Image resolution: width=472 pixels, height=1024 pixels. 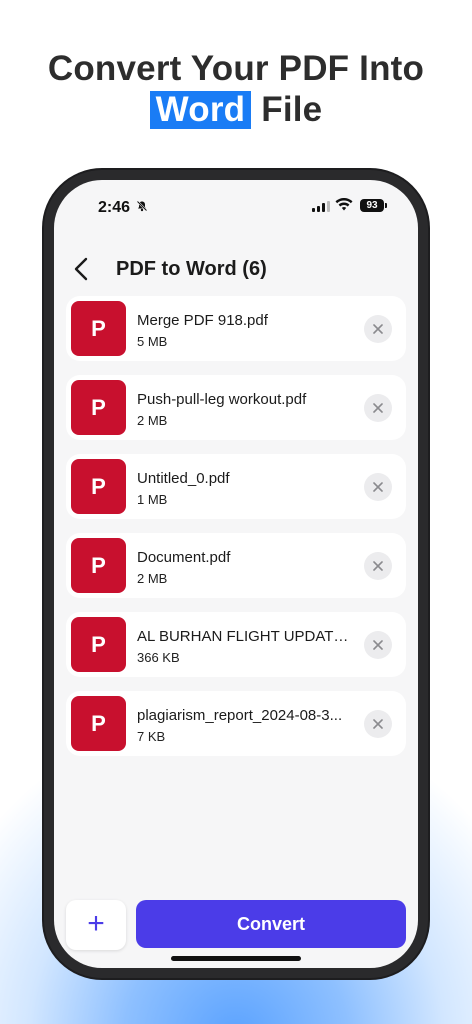 I want to click on battery-indicator: 93, so click(x=373, y=205).